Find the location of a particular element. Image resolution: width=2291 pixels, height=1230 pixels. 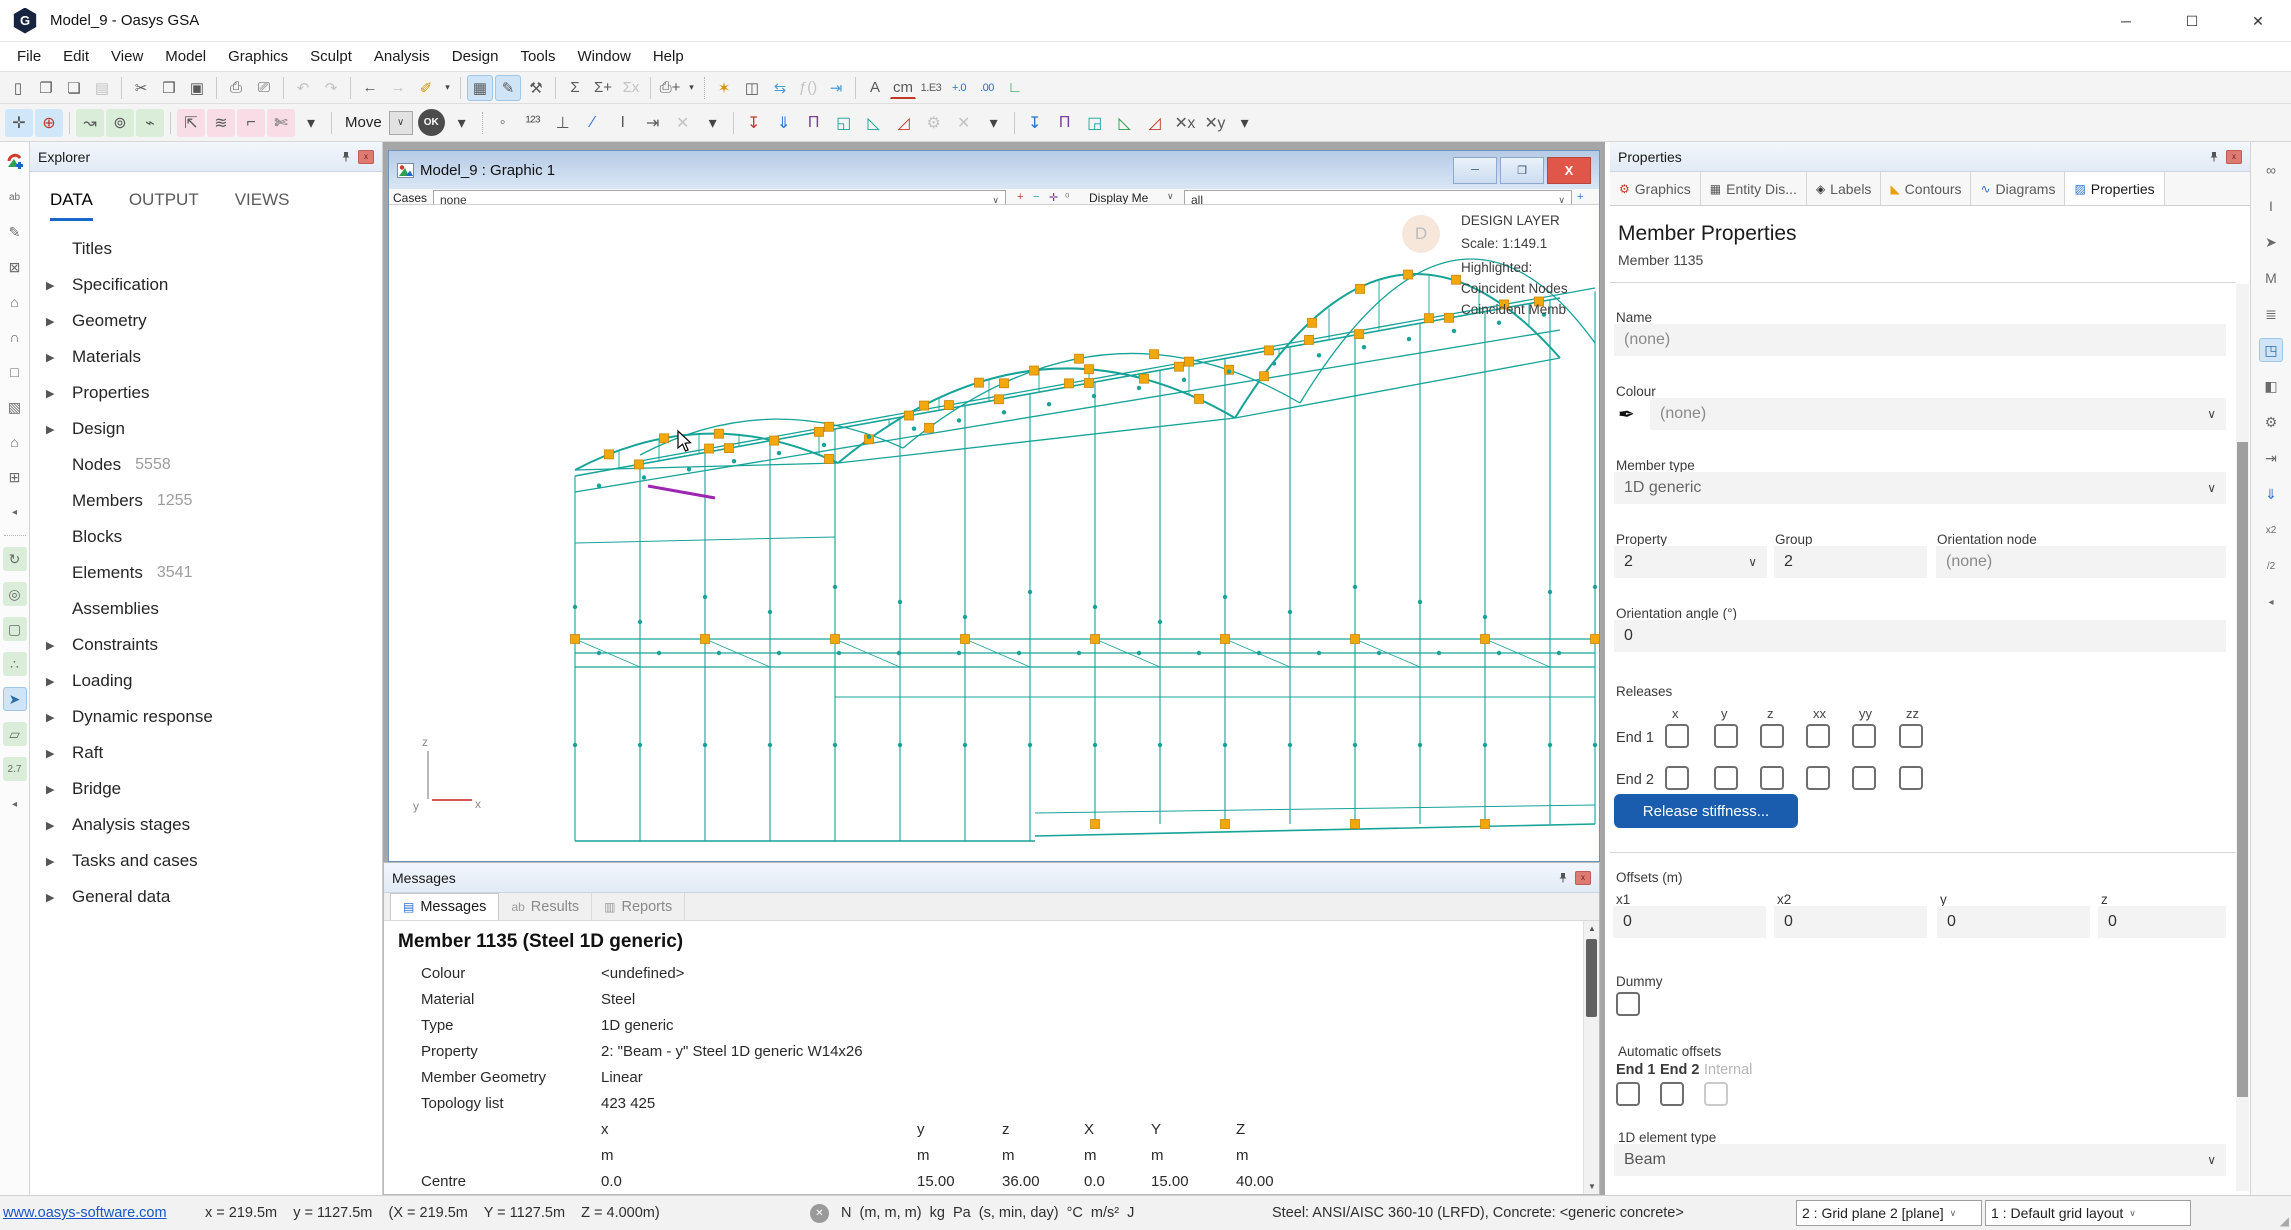

clear-status-icon: ✕ is located at coordinates (819, 1213).